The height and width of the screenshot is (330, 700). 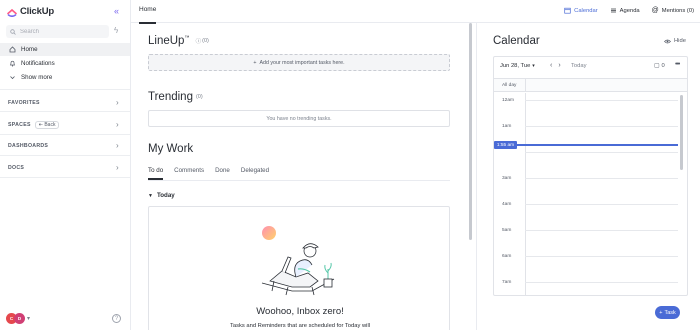 What do you see at coordinates (24, 102) in the screenshot?
I see `section-label: FAVORITES` at bounding box center [24, 102].